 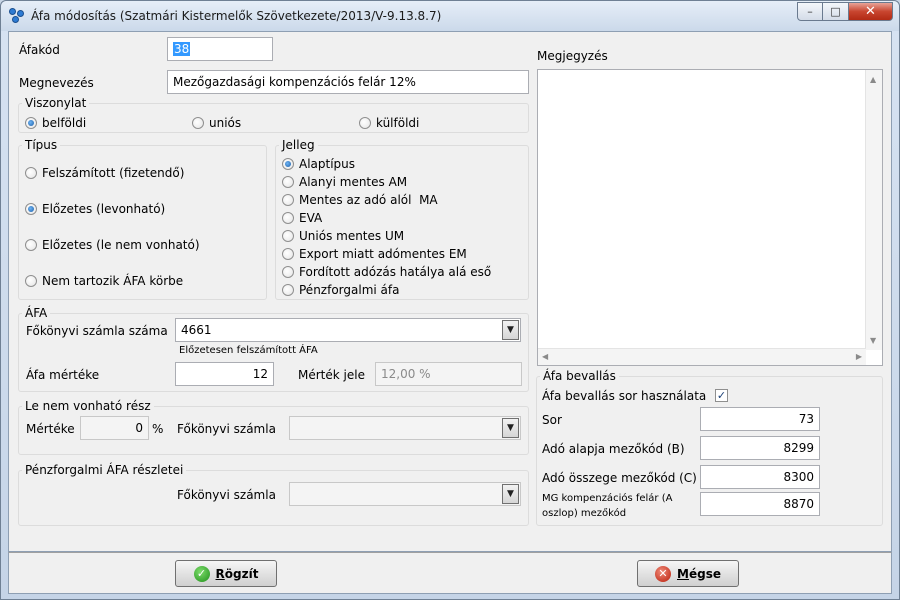 I want to click on bevallas-sor-hasznalata-checkbox: ✓, so click(x=721, y=395).